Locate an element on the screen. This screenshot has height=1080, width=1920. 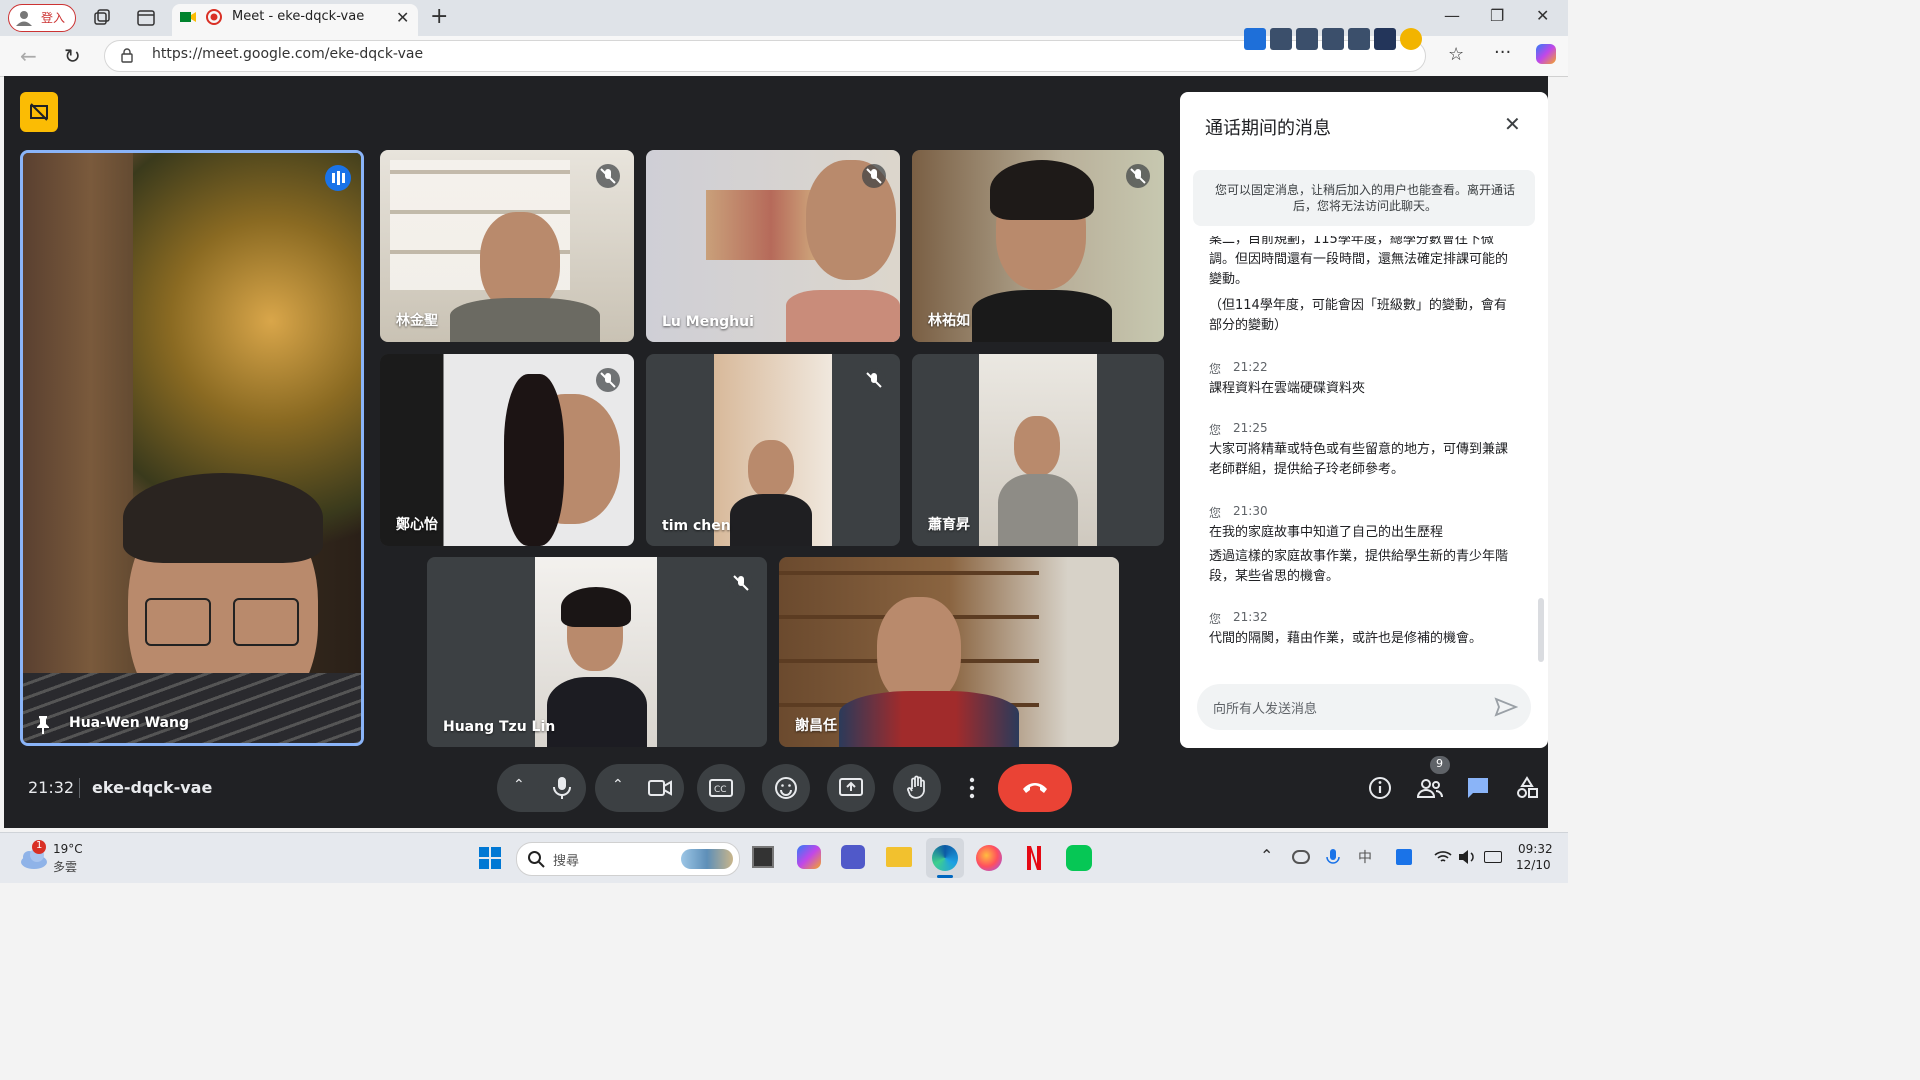
participant-tile: tim chen is located at coordinates (773, 450).